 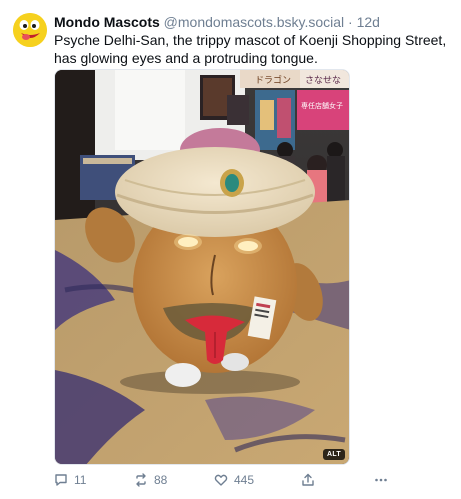 What do you see at coordinates (70, 480) in the screenshot?
I see `reply-button: 11` at bounding box center [70, 480].